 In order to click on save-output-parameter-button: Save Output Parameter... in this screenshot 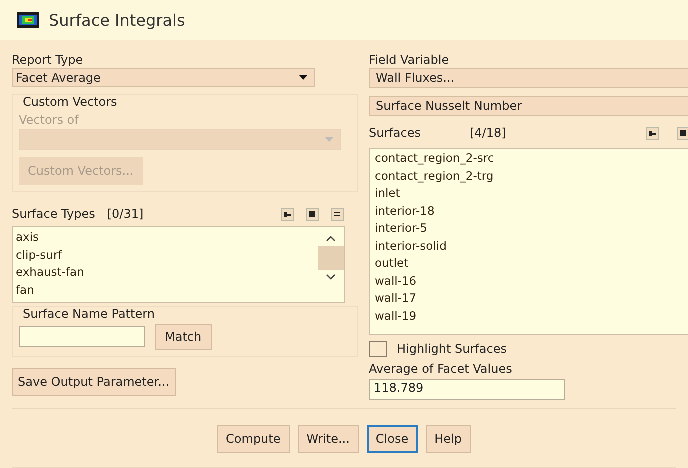, I will do `click(94, 382)`.